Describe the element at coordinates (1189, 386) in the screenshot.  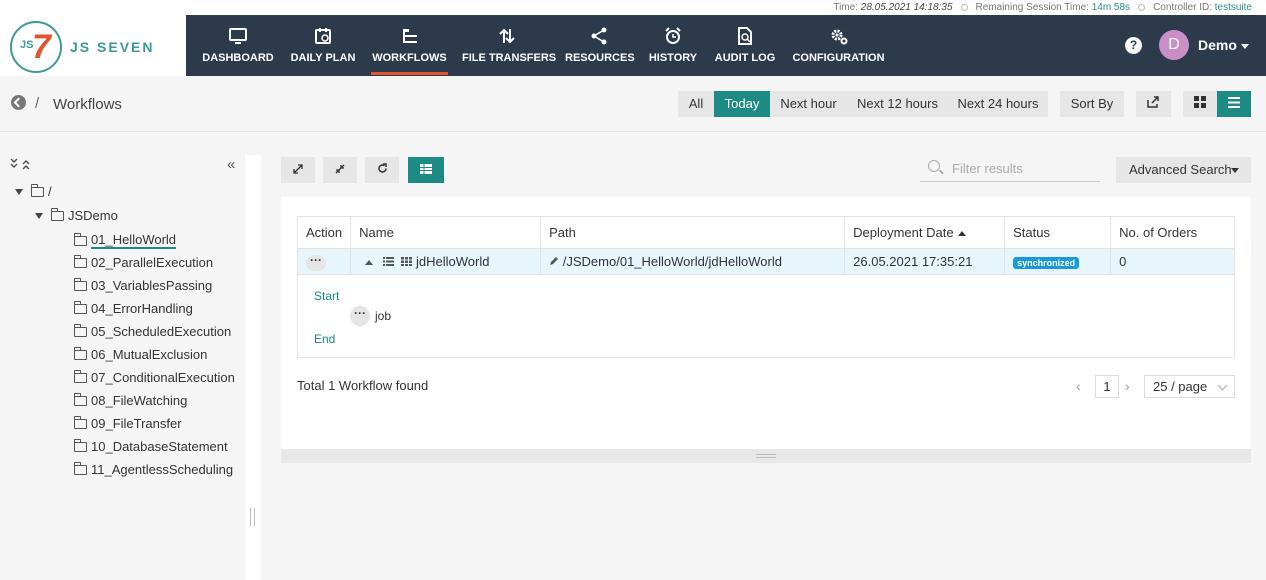
I see `page-size-select: 25 / page` at that location.